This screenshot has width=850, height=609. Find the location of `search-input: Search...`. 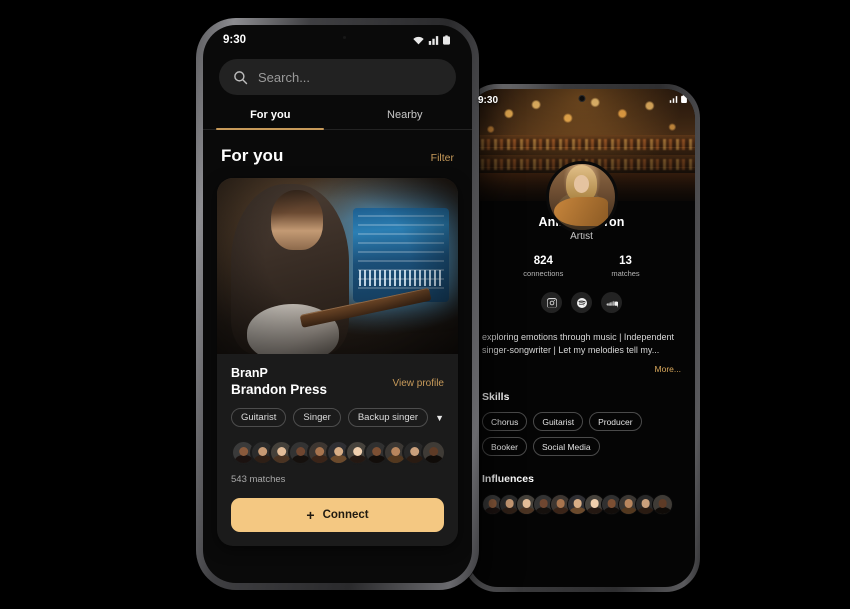

search-input: Search... is located at coordinates (337, 77).